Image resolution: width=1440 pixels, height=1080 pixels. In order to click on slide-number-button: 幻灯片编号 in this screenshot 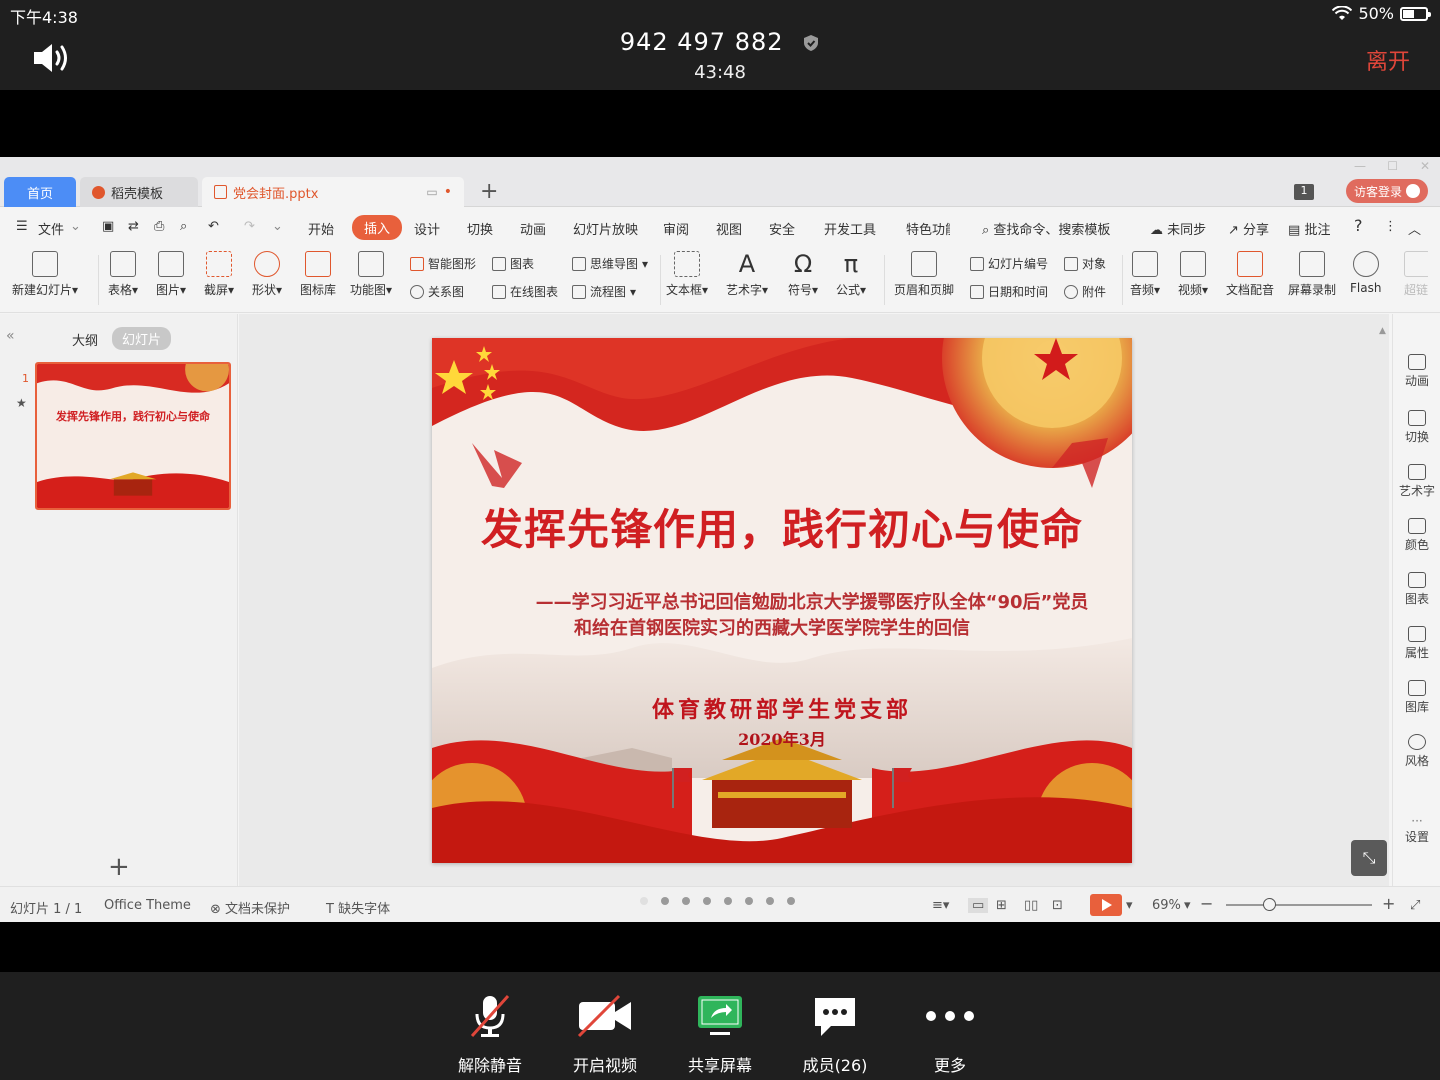, I will do `click(1009, 263)`.